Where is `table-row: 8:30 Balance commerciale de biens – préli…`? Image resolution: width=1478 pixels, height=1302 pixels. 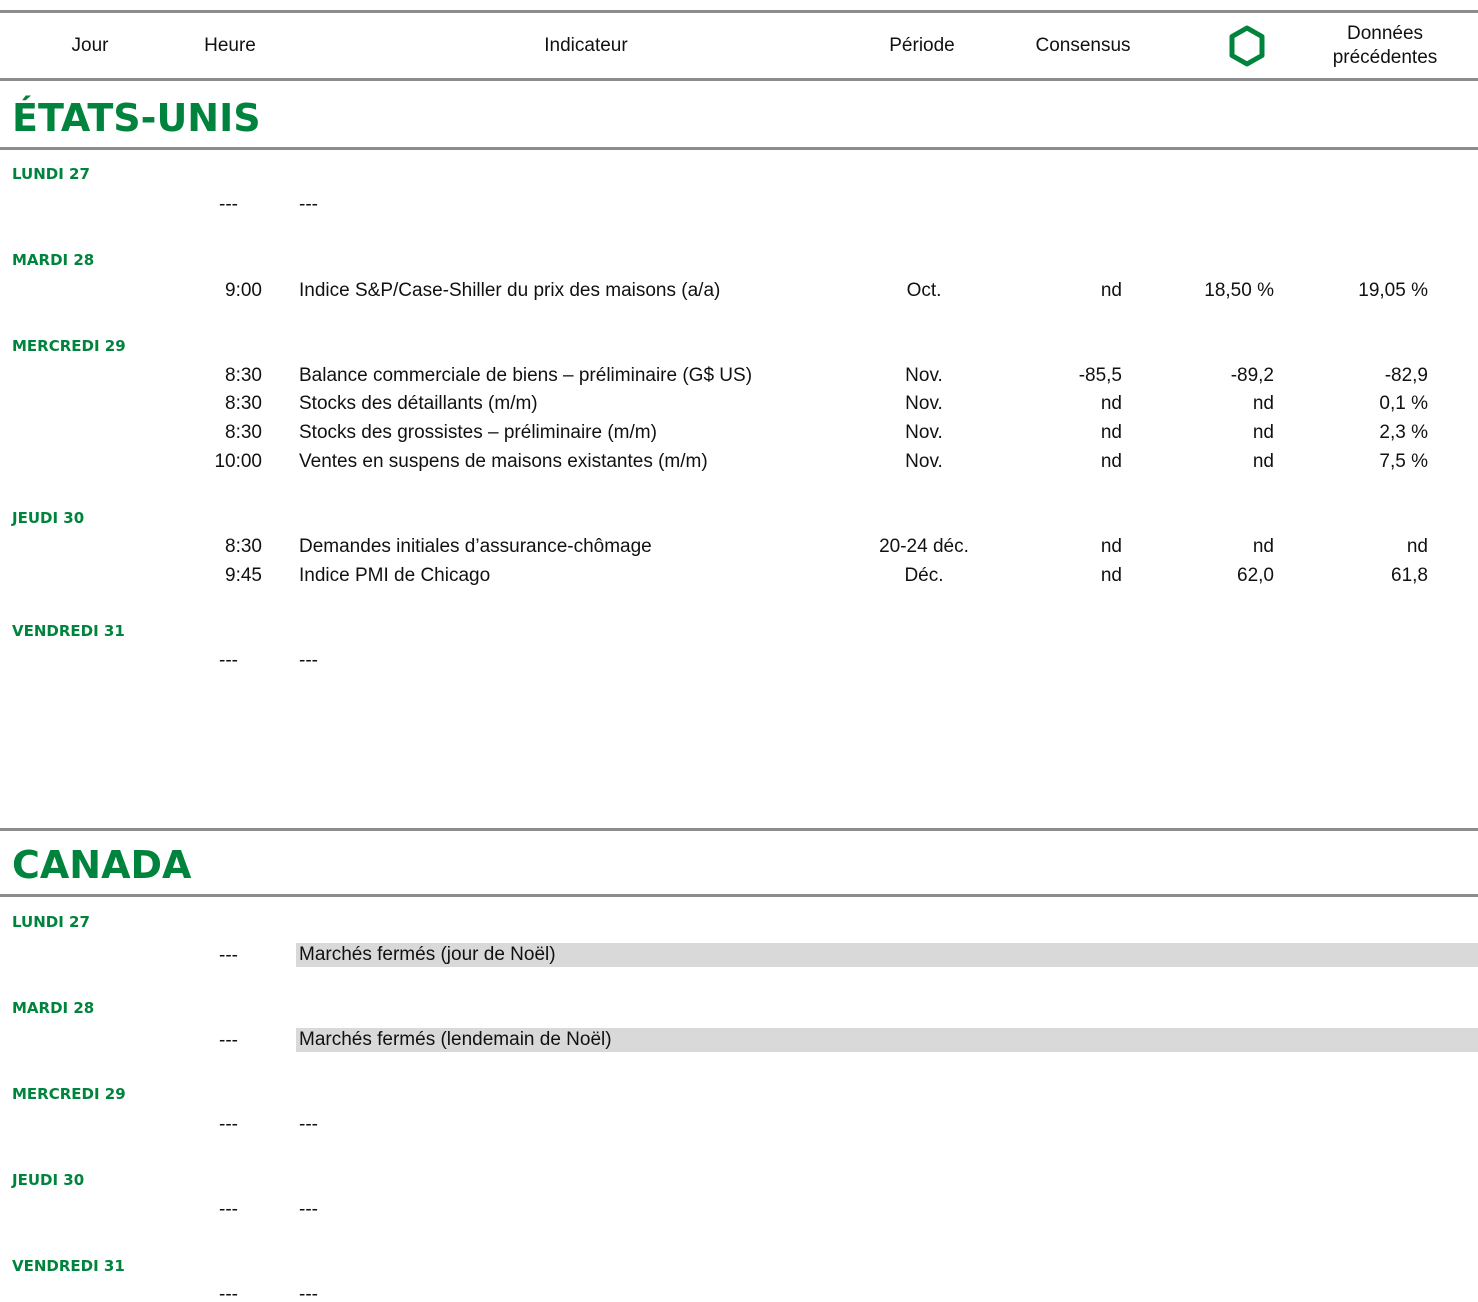
table-row: 8:30 Balance commerciale de biens – préli… is located at coordinates (739, 375).